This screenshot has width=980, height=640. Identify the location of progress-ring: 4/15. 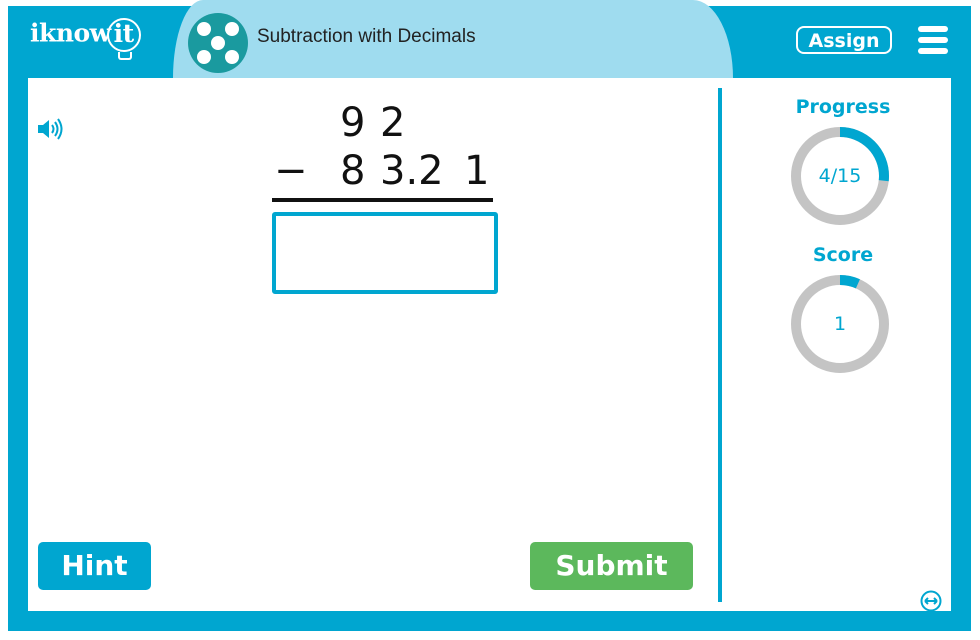
(840, 176).